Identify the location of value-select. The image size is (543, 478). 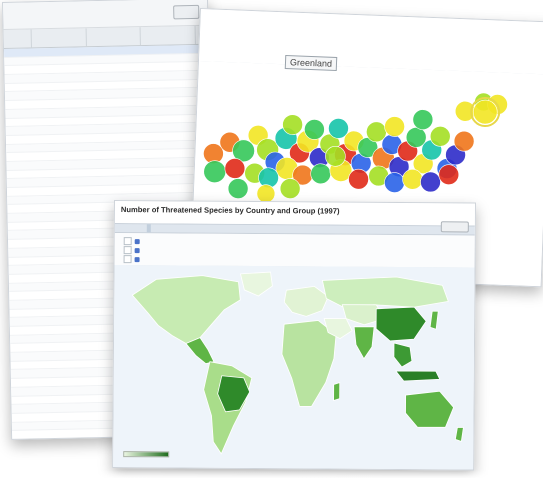
(127, 259).